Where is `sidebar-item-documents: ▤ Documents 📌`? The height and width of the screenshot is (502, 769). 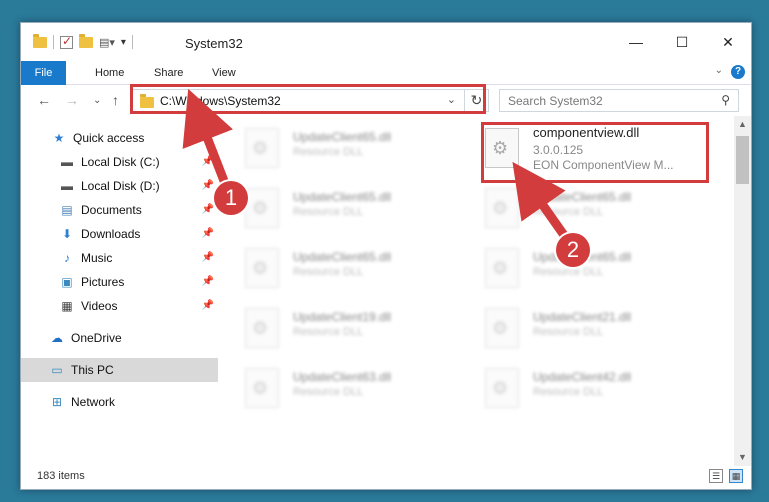 sidebar-item-documents: ▤ Documents 📌 is located at coordinates (119, 210).